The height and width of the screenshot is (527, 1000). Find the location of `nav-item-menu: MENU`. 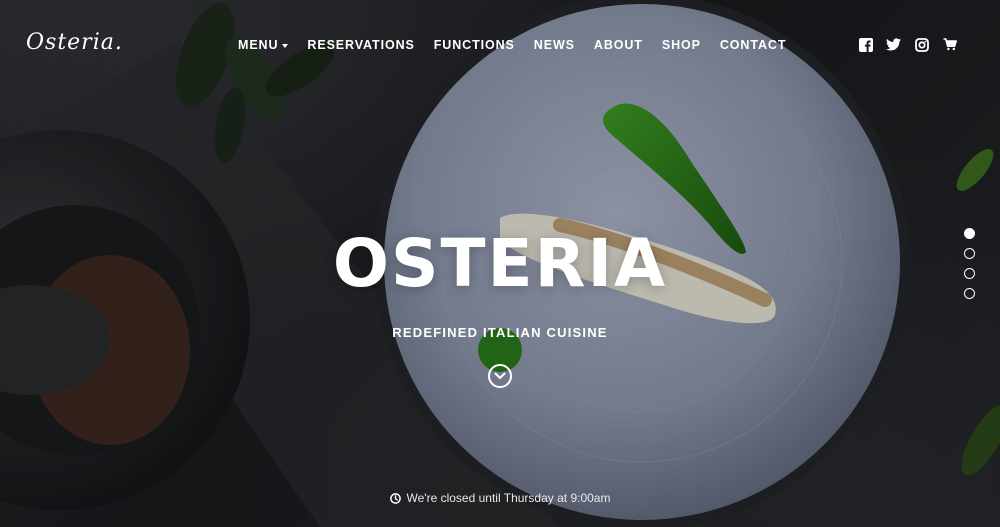

nav-item-menu: MENU is located at coordinates (263, 45).